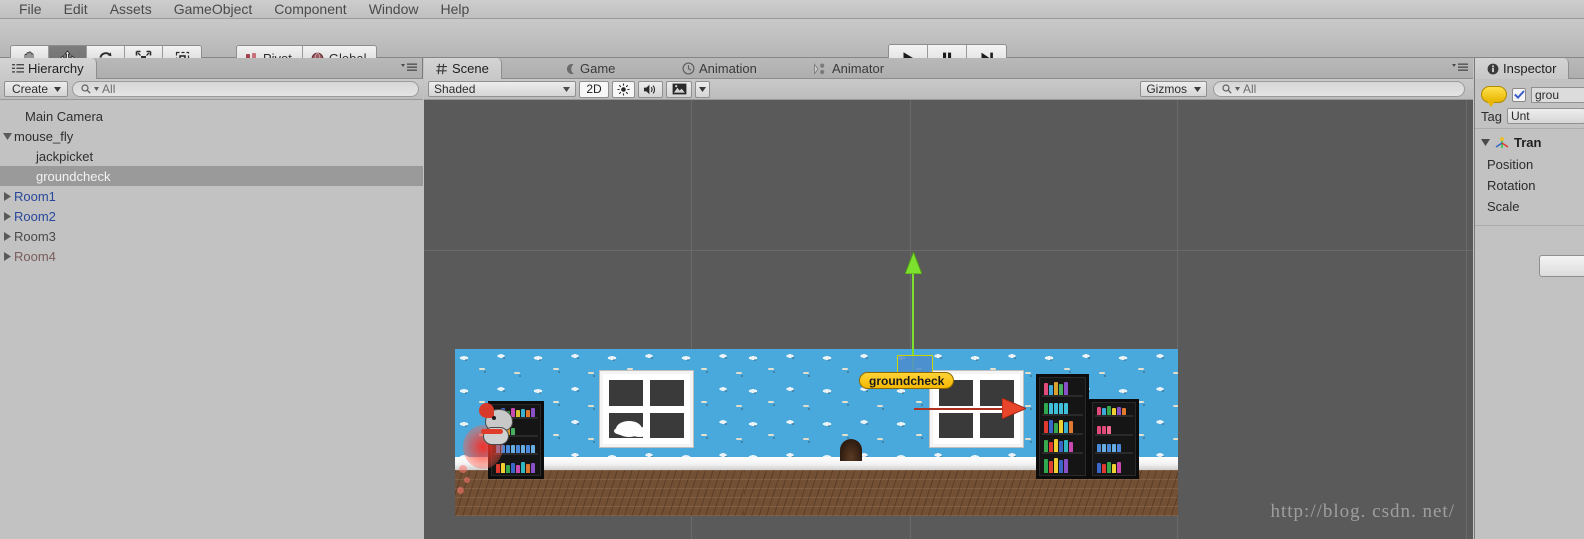 This screenshot has height=539, width=1584. What do you see at coordinates (213, 9) in the screenshot?
I see `menu-item-gameobject: GameObject` at bounding box center [213, 9].